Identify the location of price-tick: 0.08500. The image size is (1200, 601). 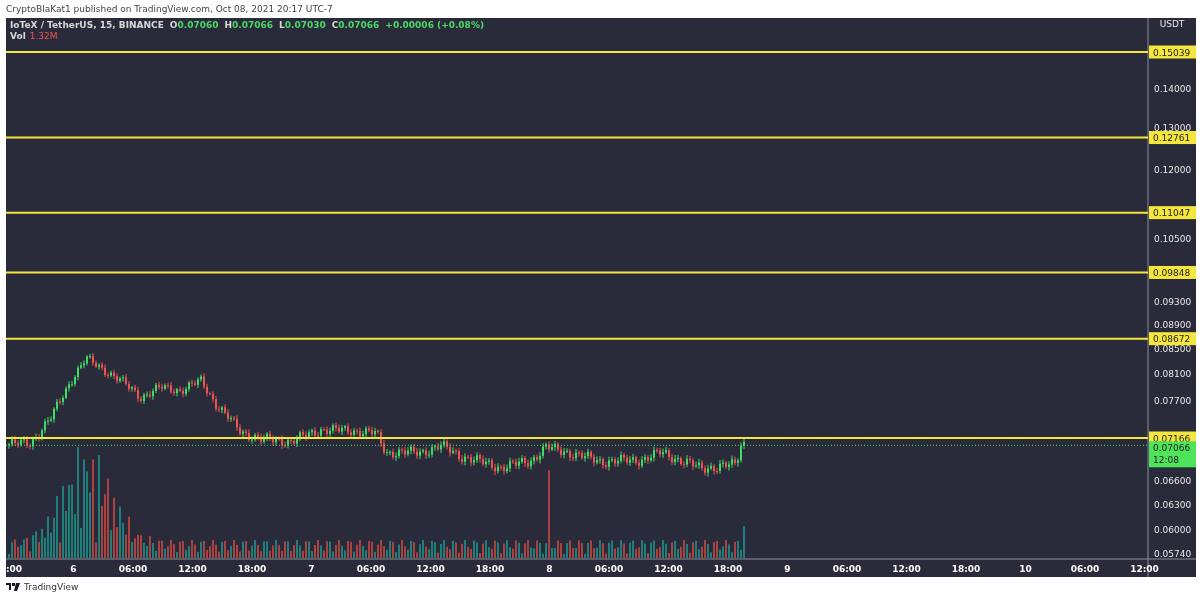
(1173, 349).